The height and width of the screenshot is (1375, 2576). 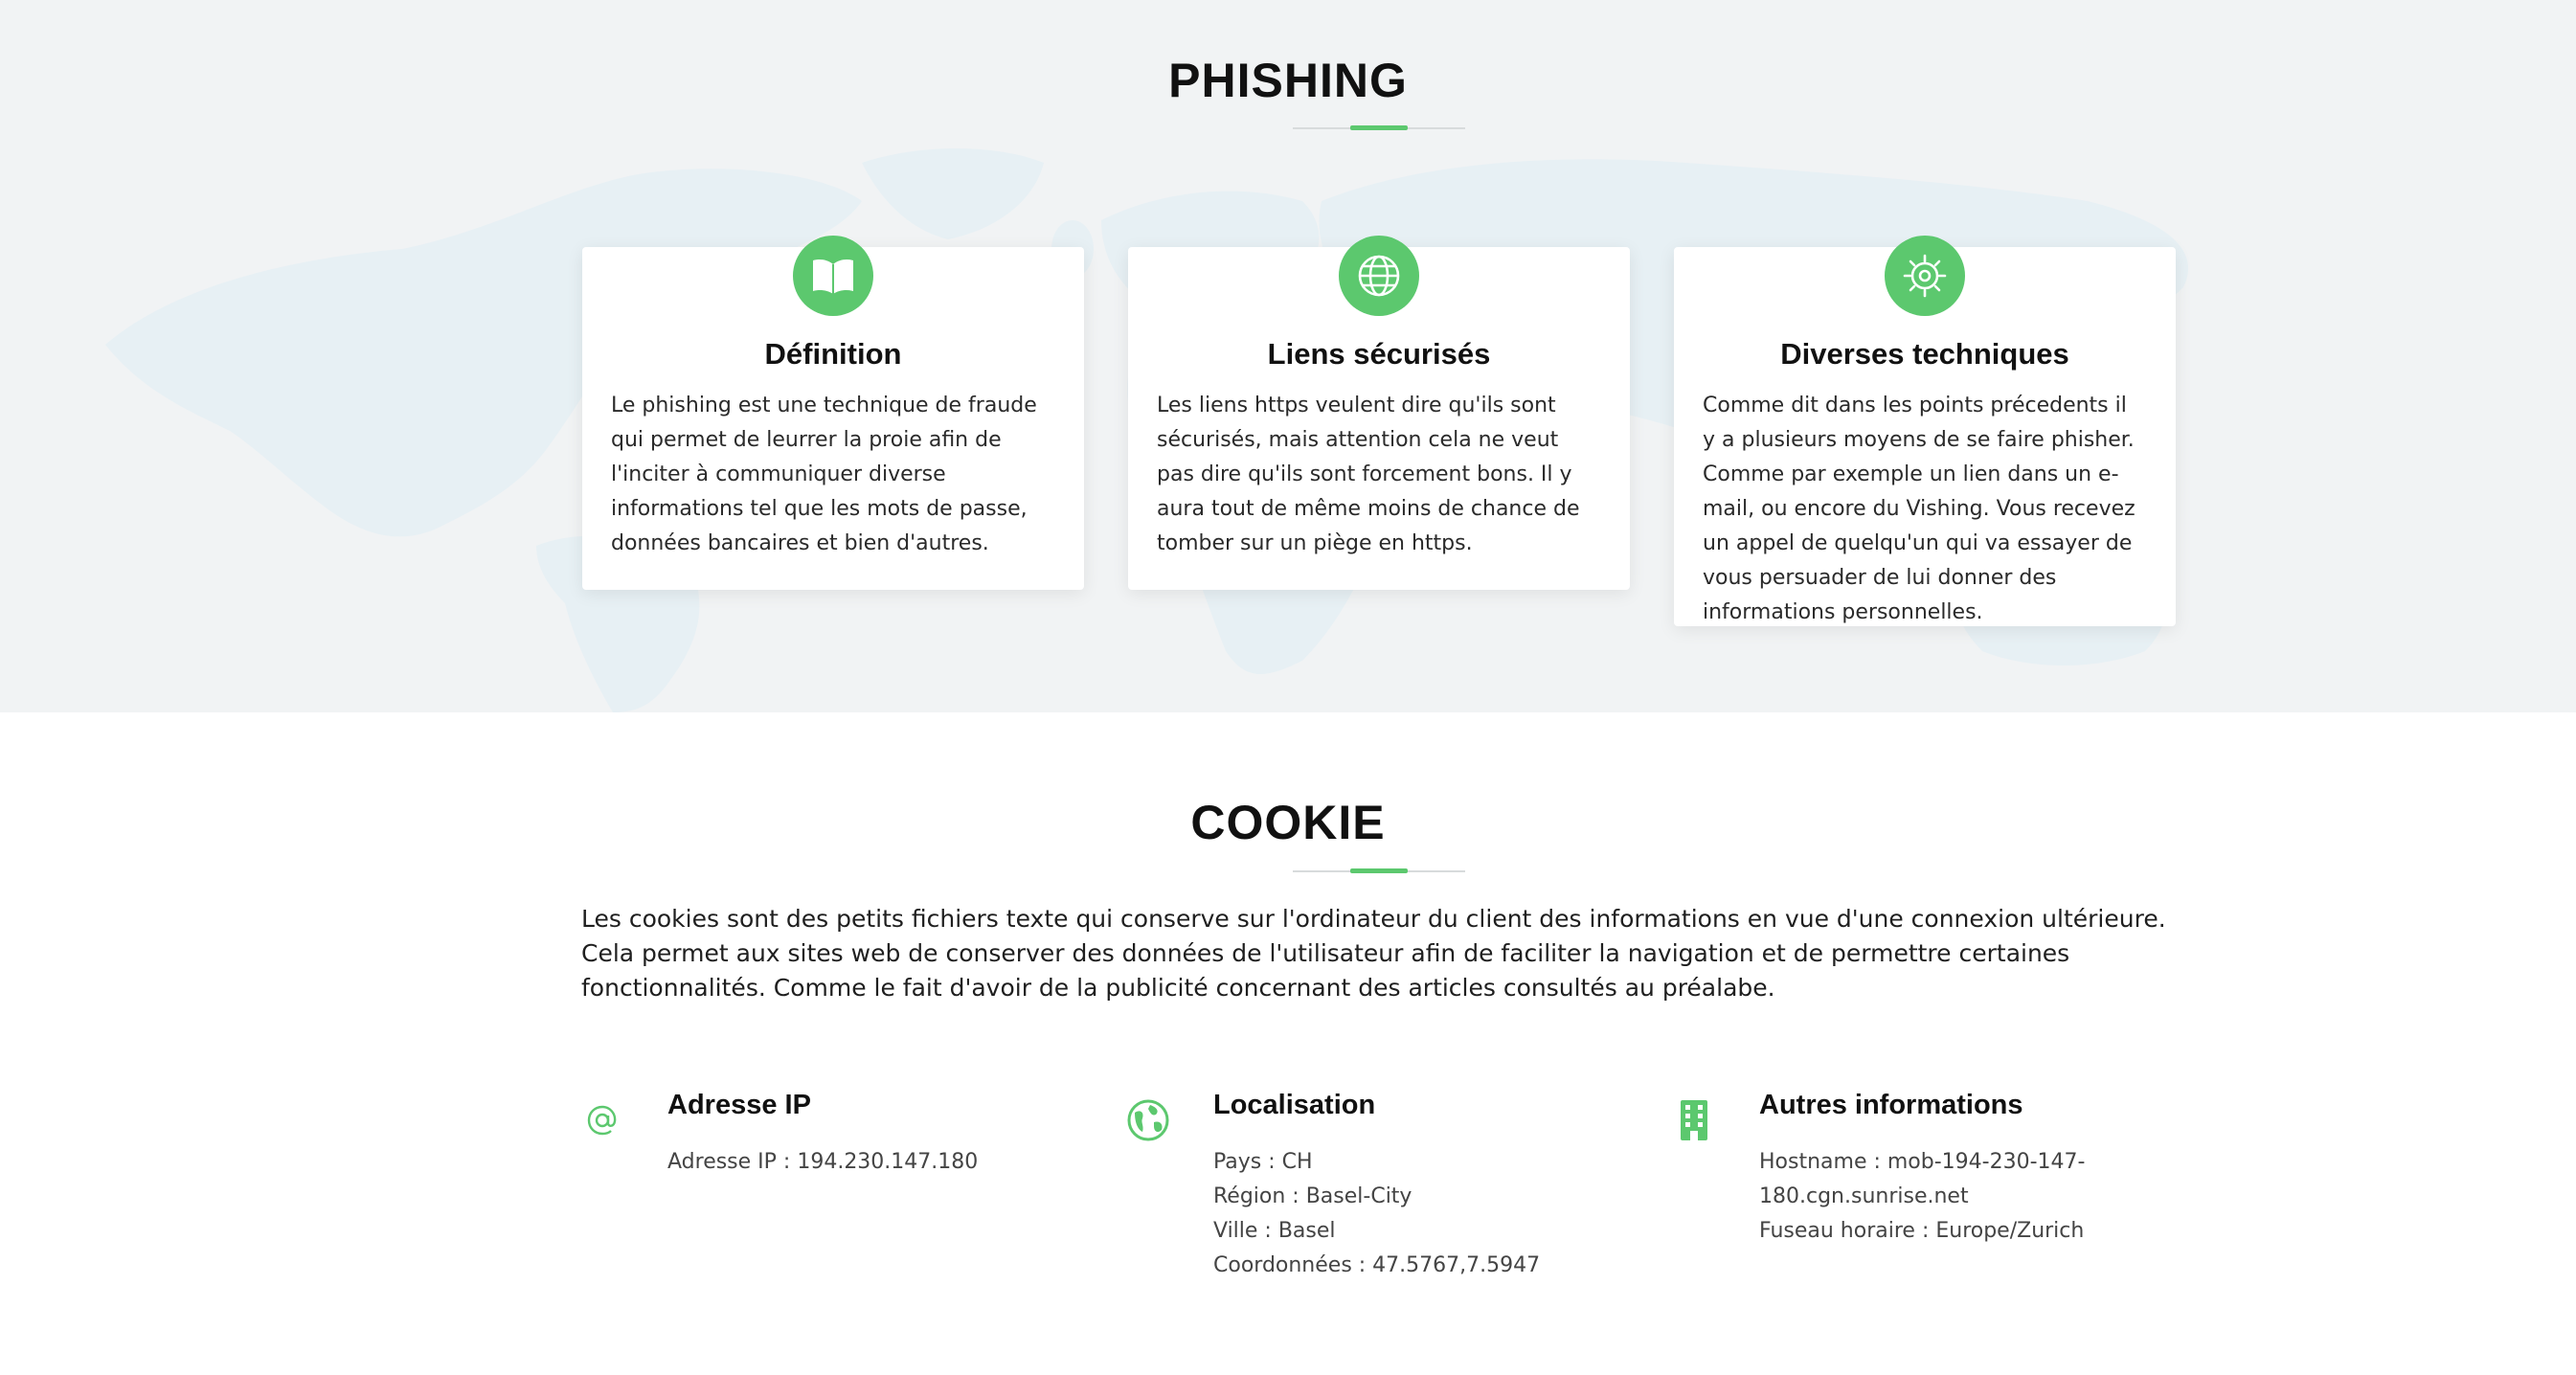 What do you see at coordinates (1263, 1162) in the screenshot?
I see `info-line-country: Pays : CH` at bounding box center [1263, 1162].